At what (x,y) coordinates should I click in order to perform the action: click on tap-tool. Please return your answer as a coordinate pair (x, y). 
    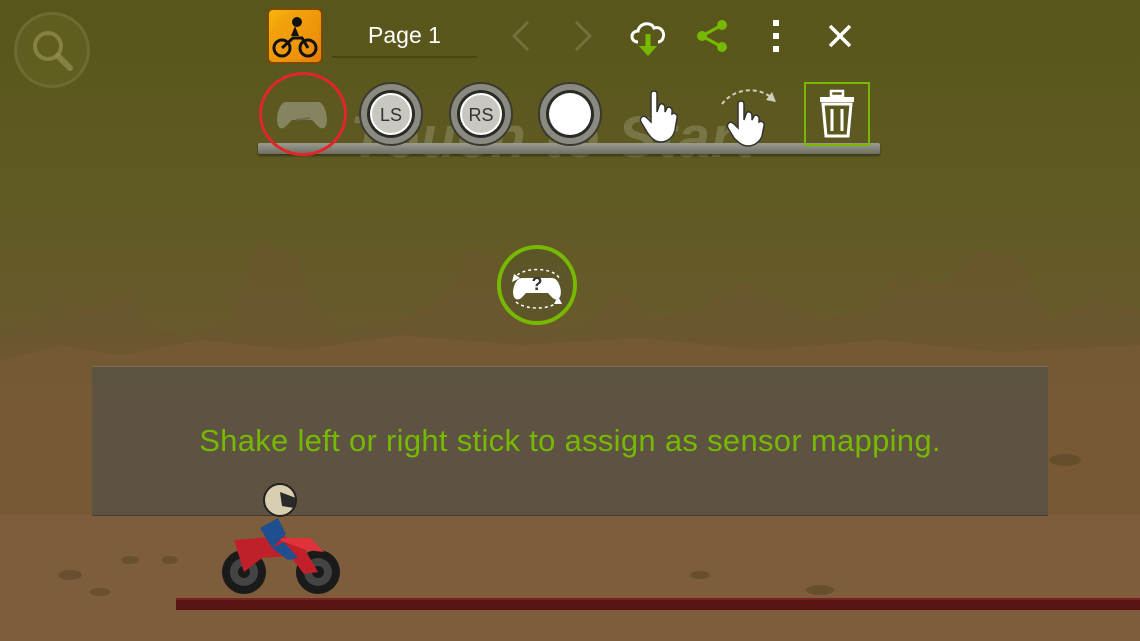
    Looking at the image, I should click on (659, 114).